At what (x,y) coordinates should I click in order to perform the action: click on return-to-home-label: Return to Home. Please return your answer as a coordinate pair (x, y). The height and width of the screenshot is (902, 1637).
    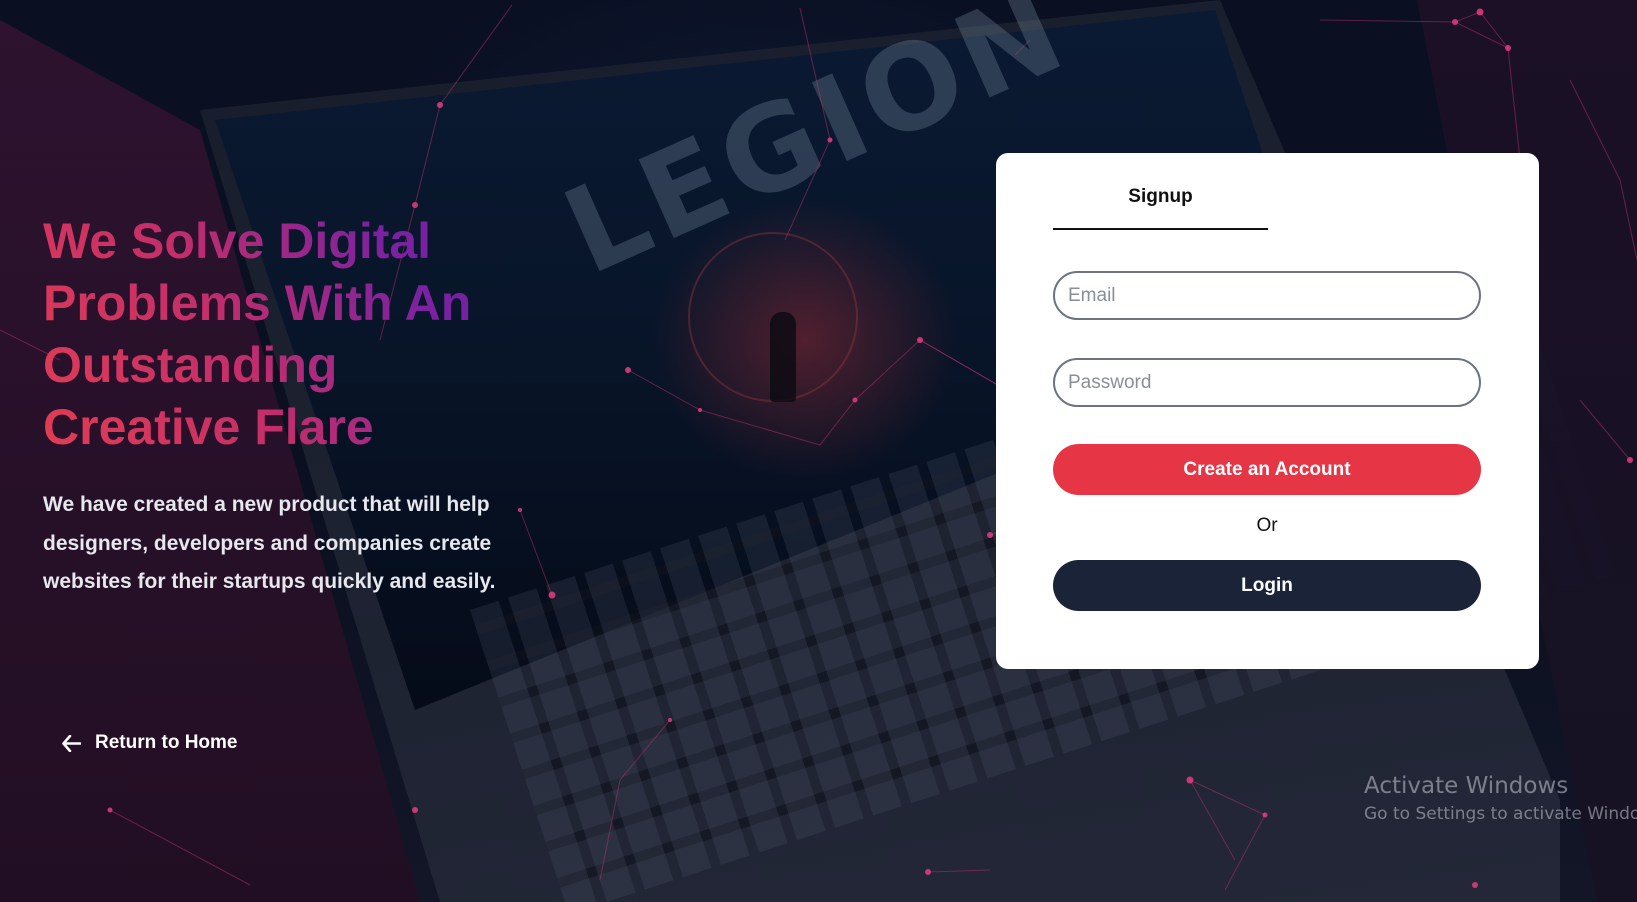
    Looking at the image, I should click on (166, 742).